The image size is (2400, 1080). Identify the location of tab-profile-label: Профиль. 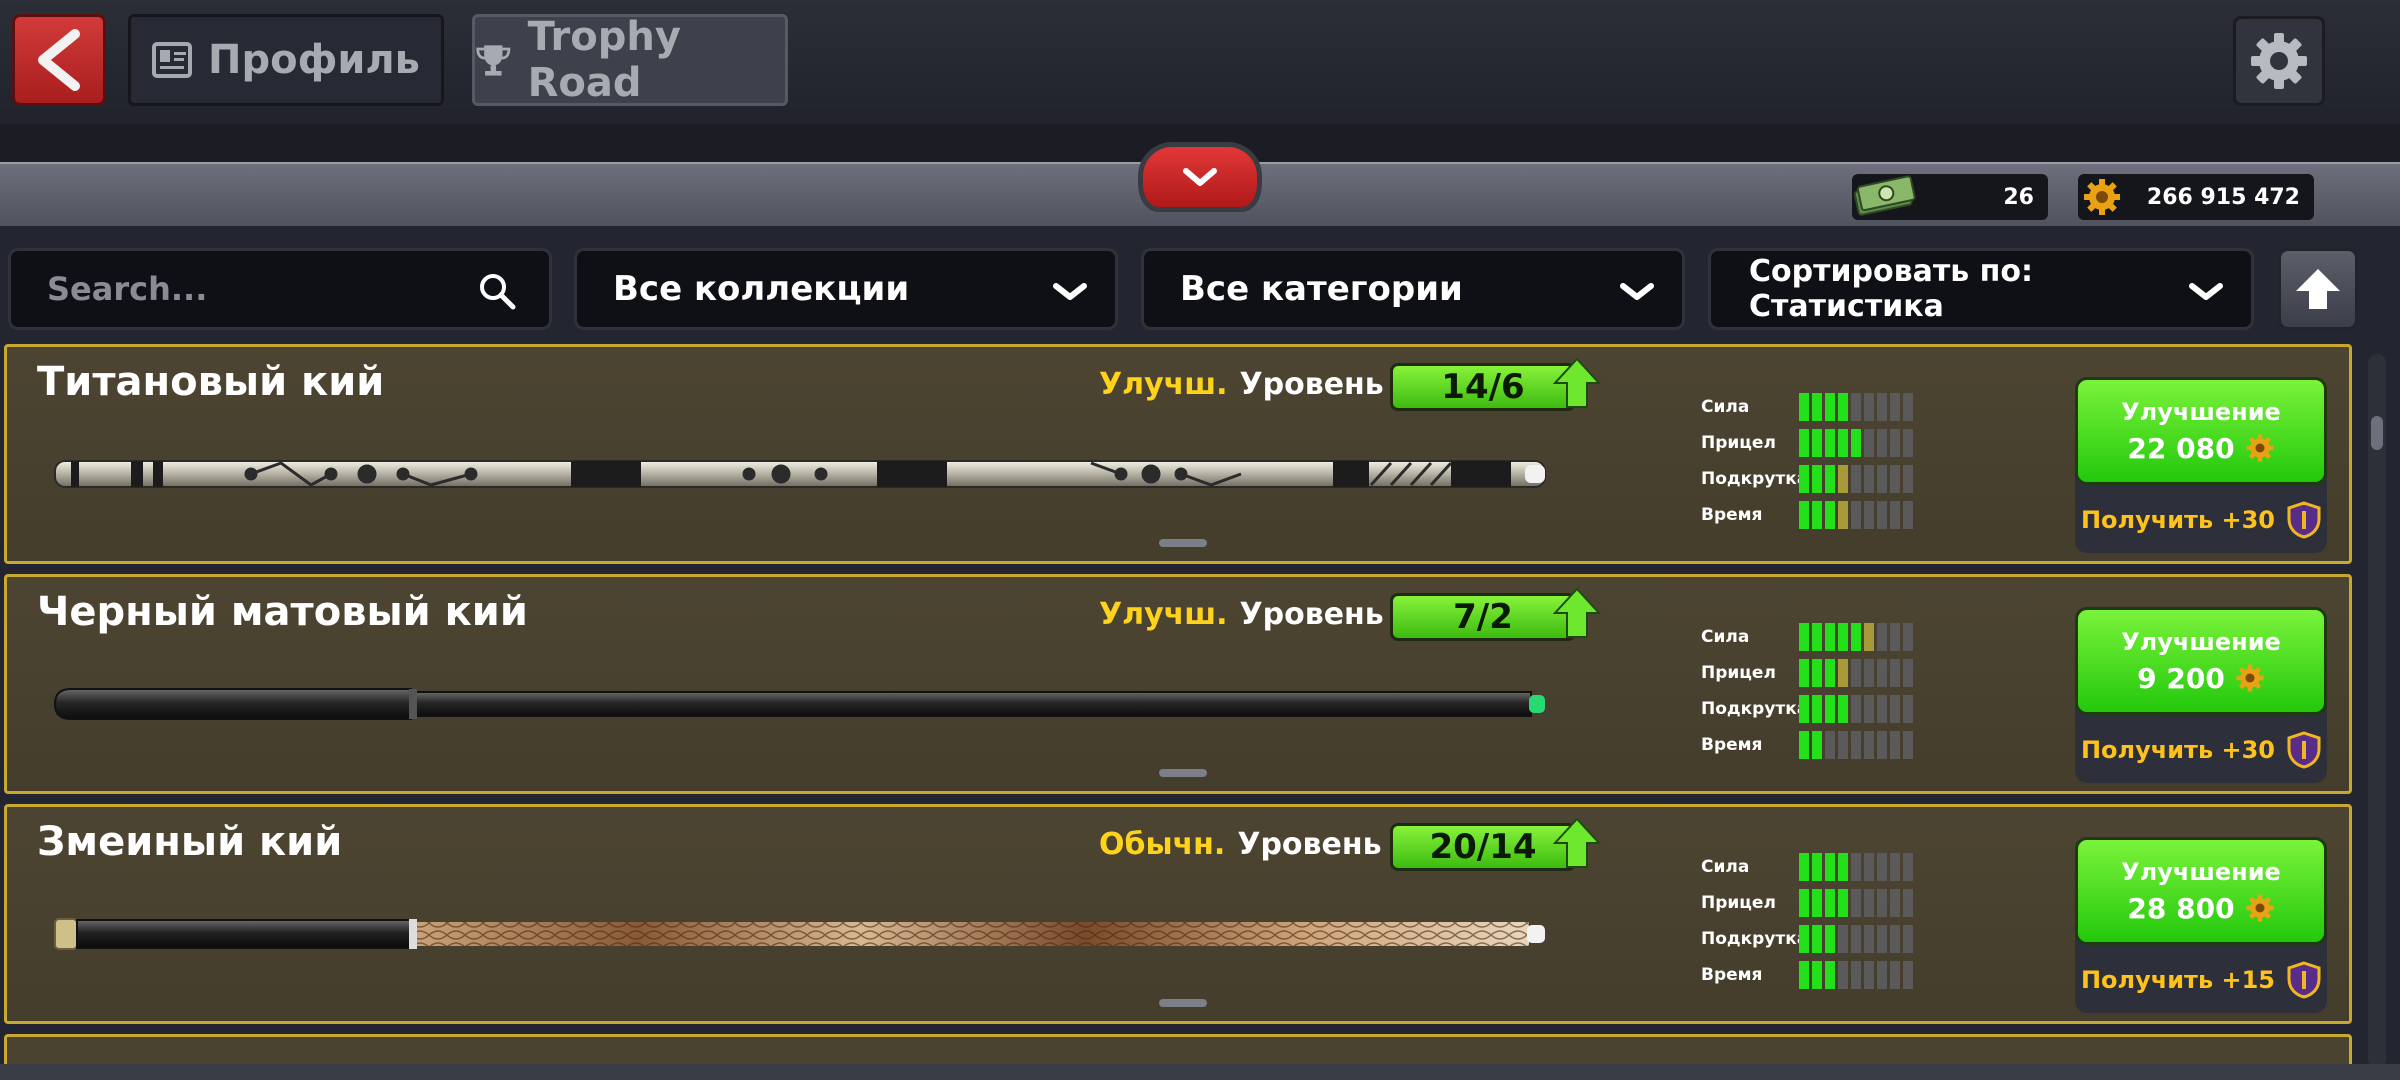
(314, 60).